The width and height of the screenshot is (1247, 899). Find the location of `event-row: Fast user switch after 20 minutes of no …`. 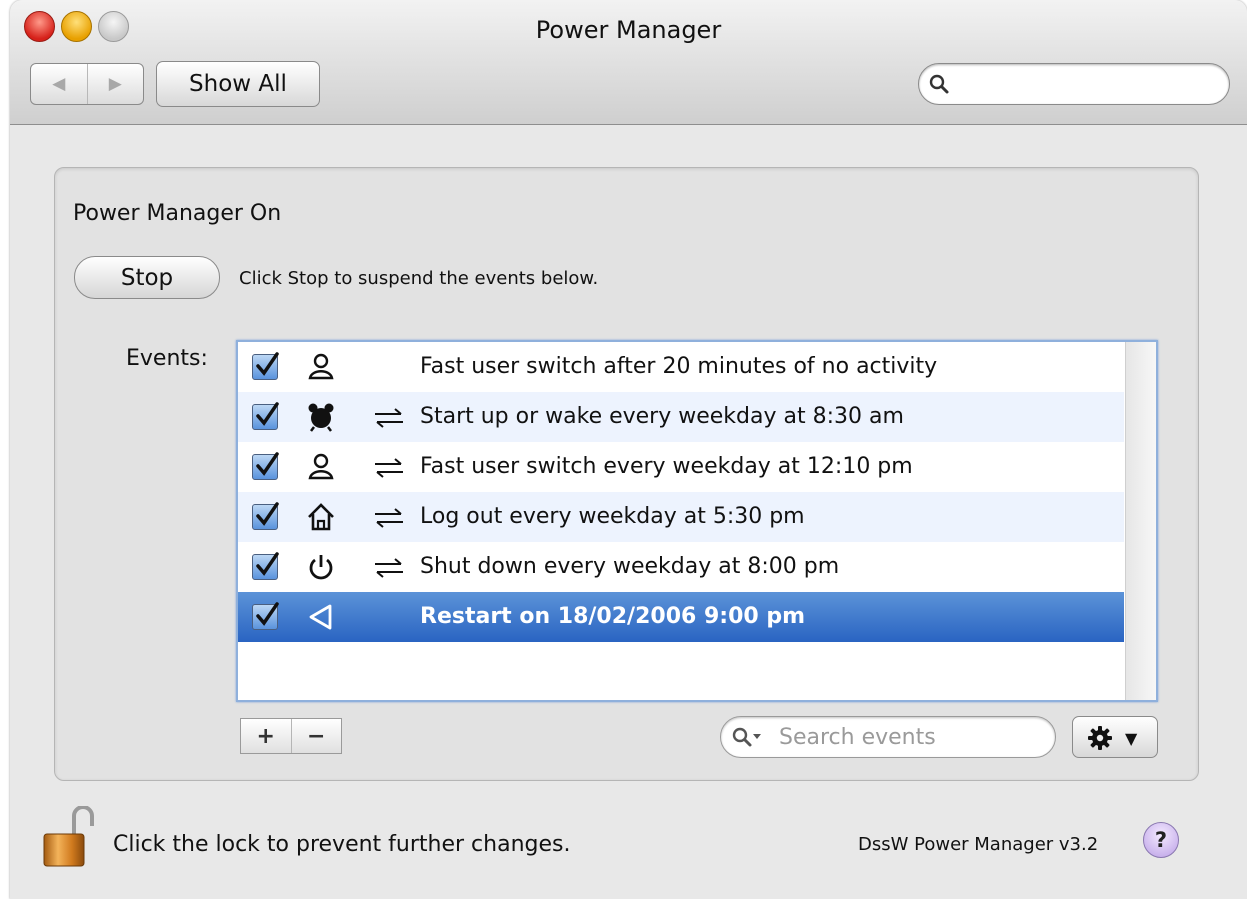

event-row: Fast user switch after 20 minutes of no … is located at coordinates (681, 367).